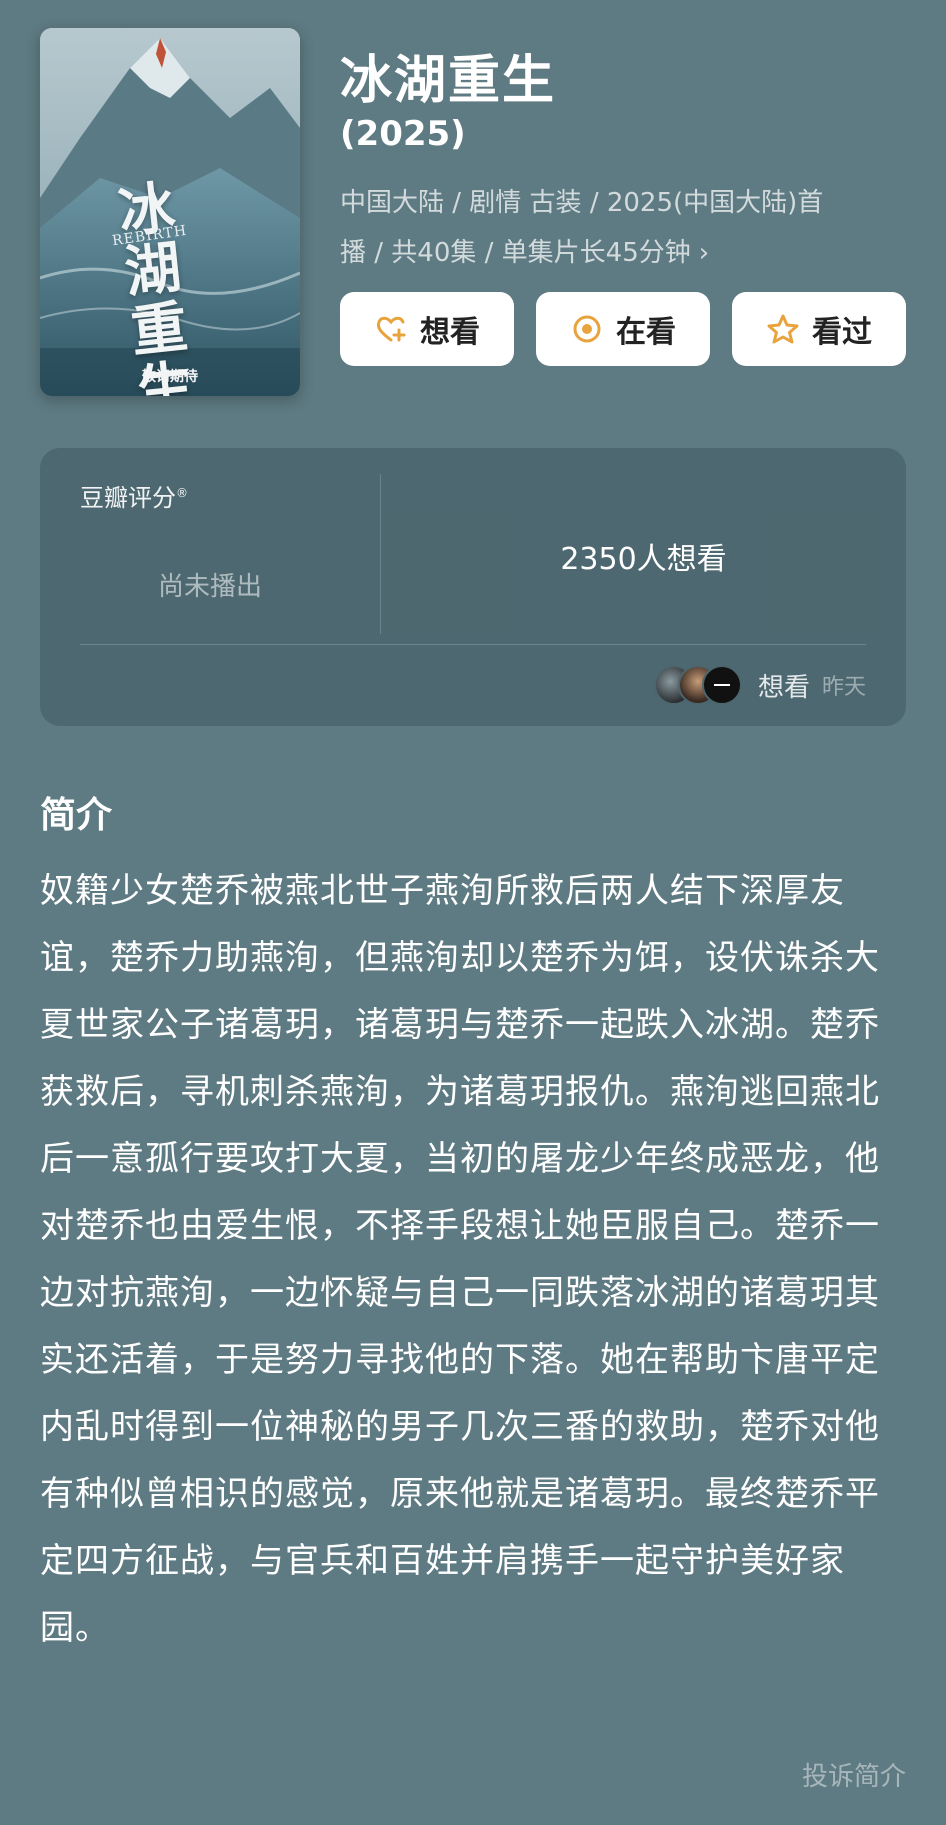 This screenshot has width=946, height=1825. What do you see at coordinates (699, 685) in the screenshot?
I see `avatar-group` at bounding box center [699, 685].